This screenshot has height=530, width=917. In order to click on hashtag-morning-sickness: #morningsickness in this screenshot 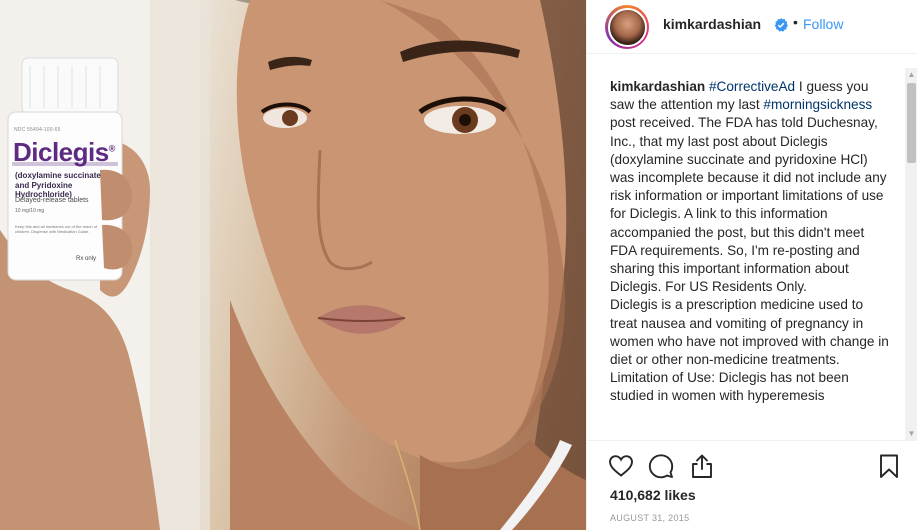, I will do `click(817, 104)`.